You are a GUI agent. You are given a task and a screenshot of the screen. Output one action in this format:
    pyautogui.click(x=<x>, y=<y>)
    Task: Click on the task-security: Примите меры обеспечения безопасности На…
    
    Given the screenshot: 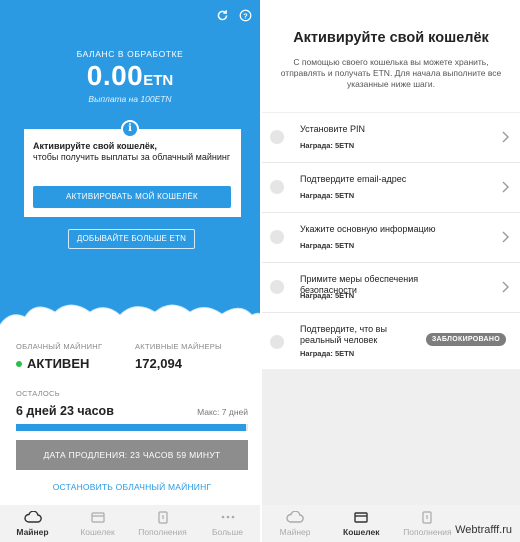 What is the action you would take?
    pyautogui.click(x=391, y=288)
    